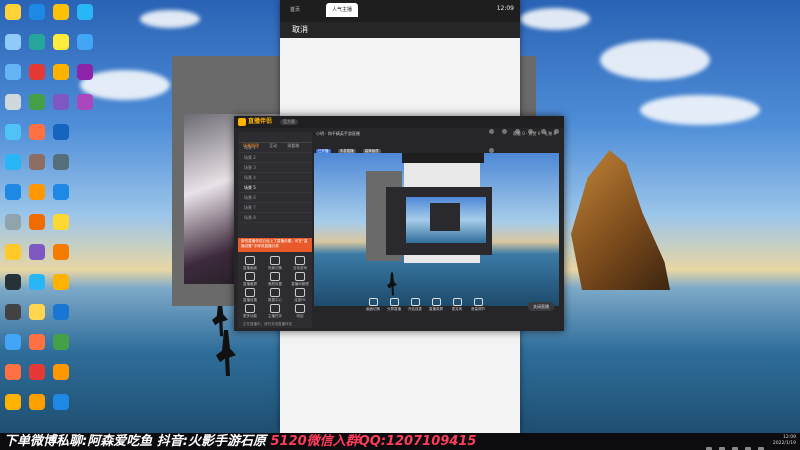  I want to click on tool-button: 连麦PK, so click(300, 295).